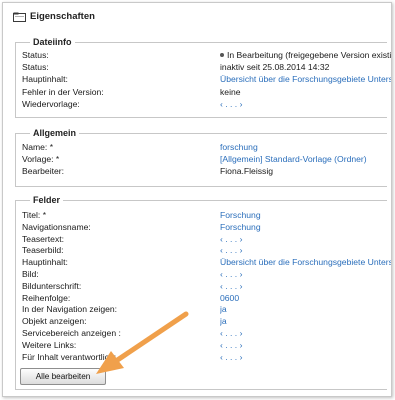 The height and width of the screenshot is (400, 395). Describe the element at coordinates (204, 274) in the screenshot. I see `felder-row: Bild: ‹ . . . ›` at that location.